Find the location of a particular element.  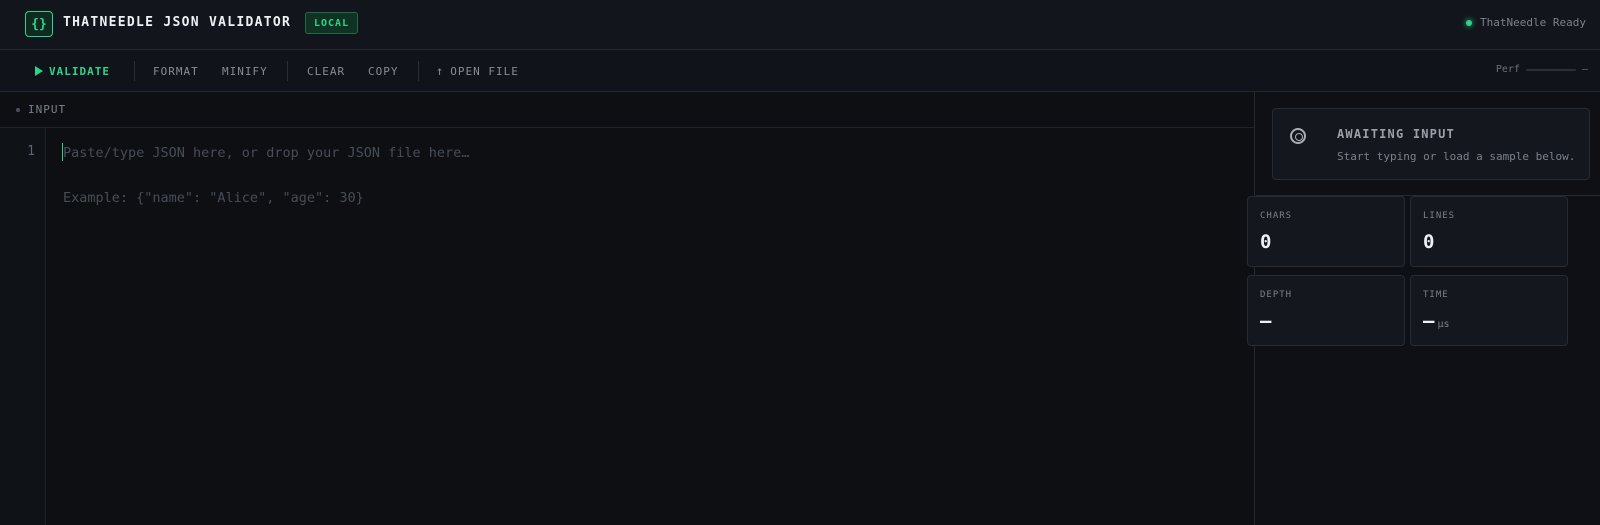

perf-meter: Perf — is located at coordinates (1542, 69).